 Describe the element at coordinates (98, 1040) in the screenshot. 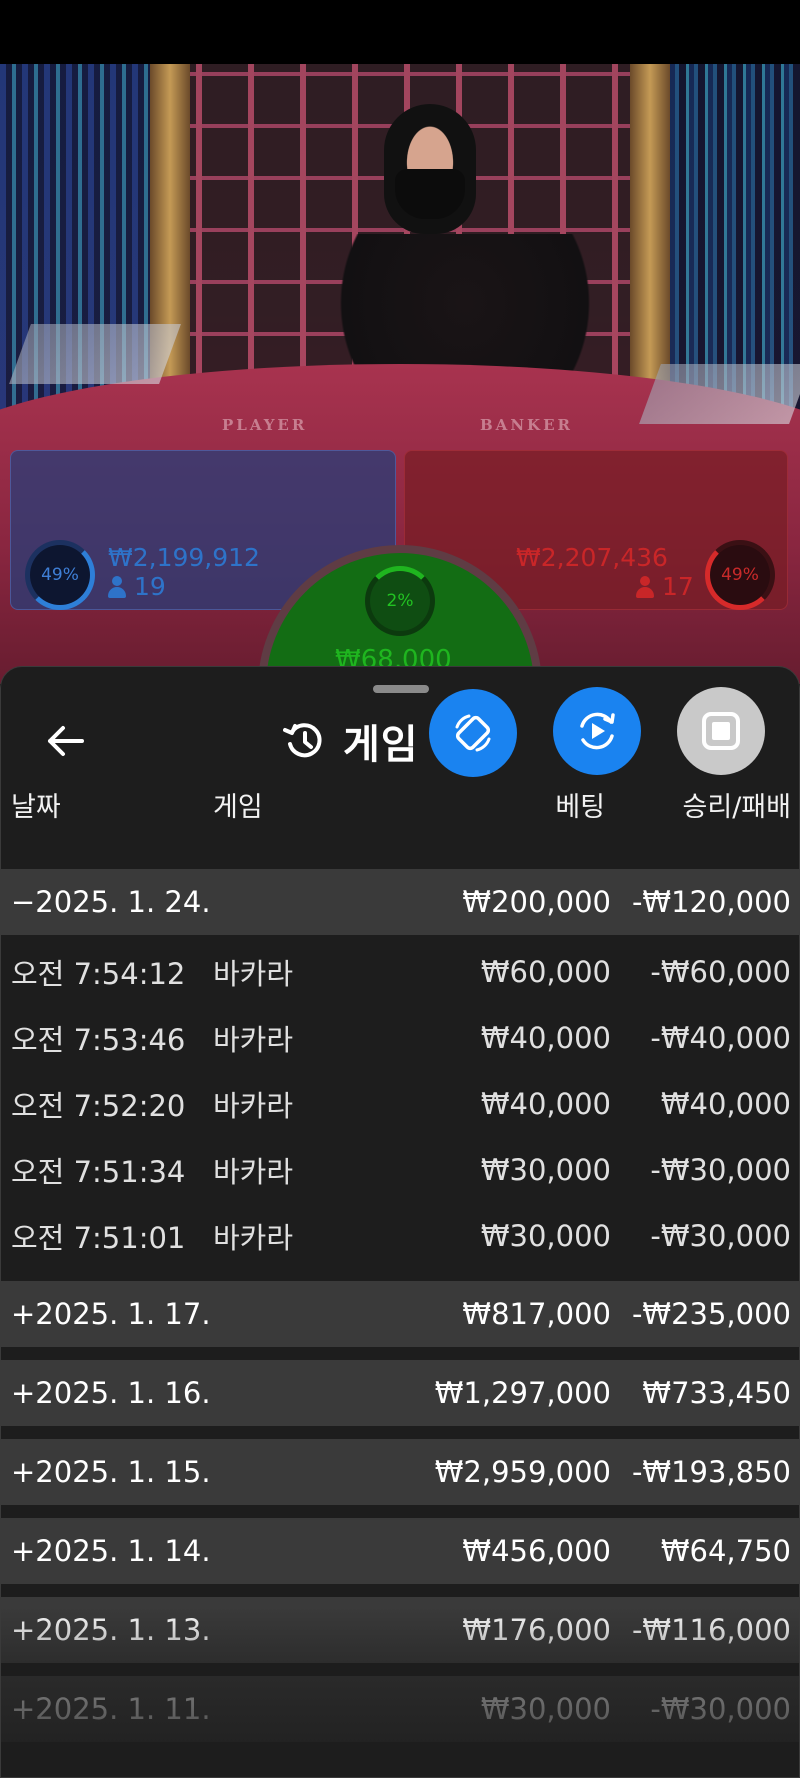

I see `game-time: 오전 7:53:46` at that location.